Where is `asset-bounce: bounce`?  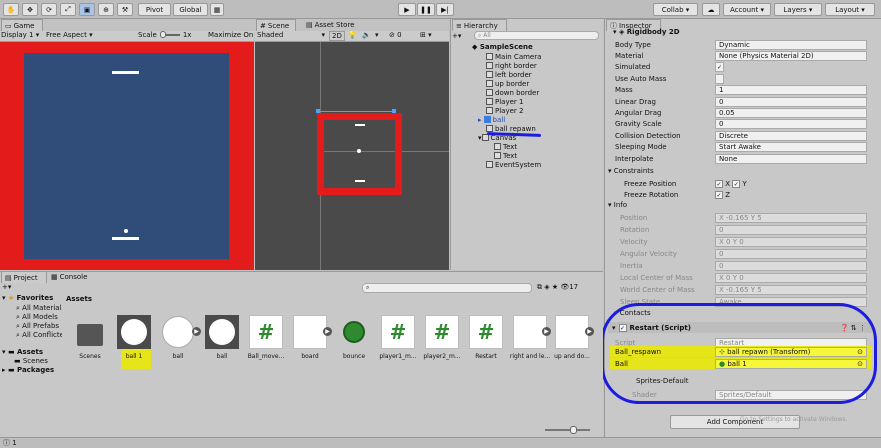 asset-bounce: bounce is located at coordinates (354, 337).